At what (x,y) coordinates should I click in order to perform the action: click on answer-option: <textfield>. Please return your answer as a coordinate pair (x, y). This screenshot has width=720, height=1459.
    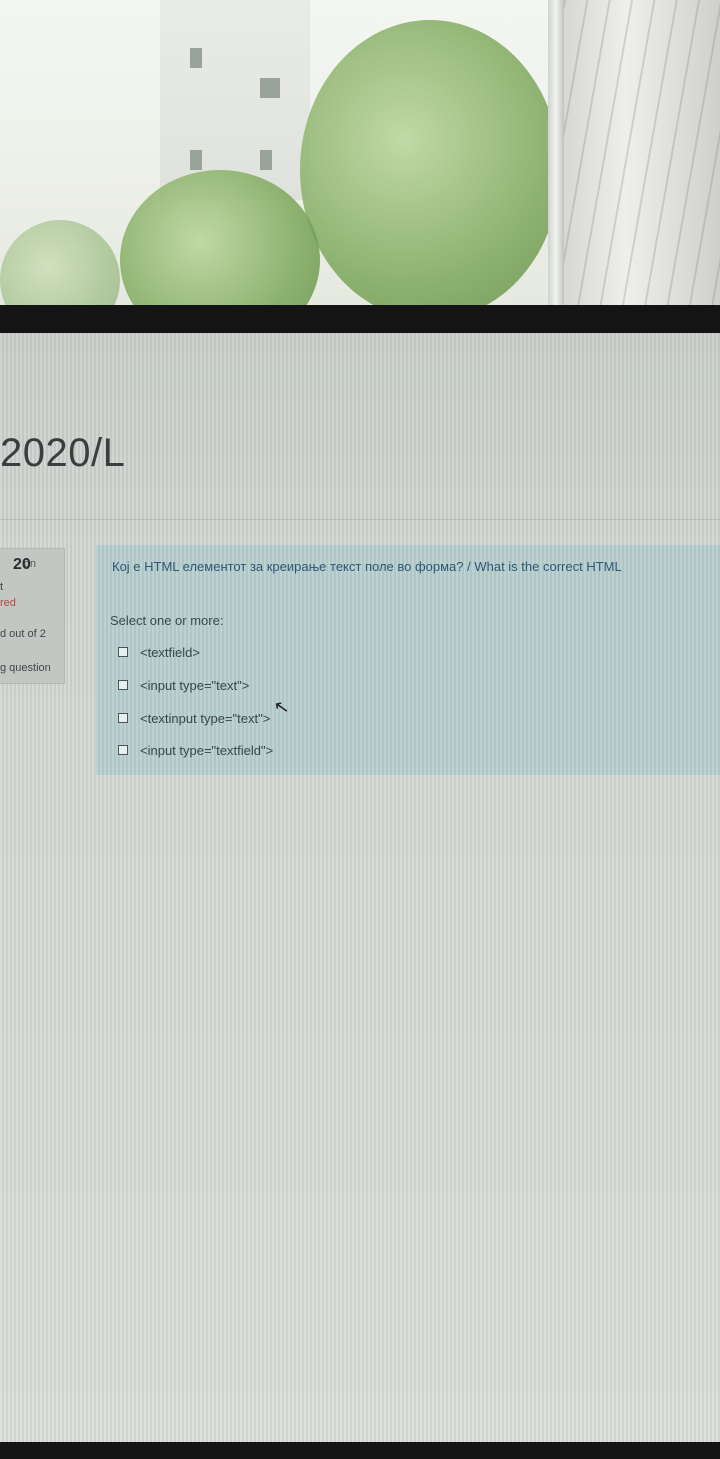
    Looking at the image, I should click on (159, 652).